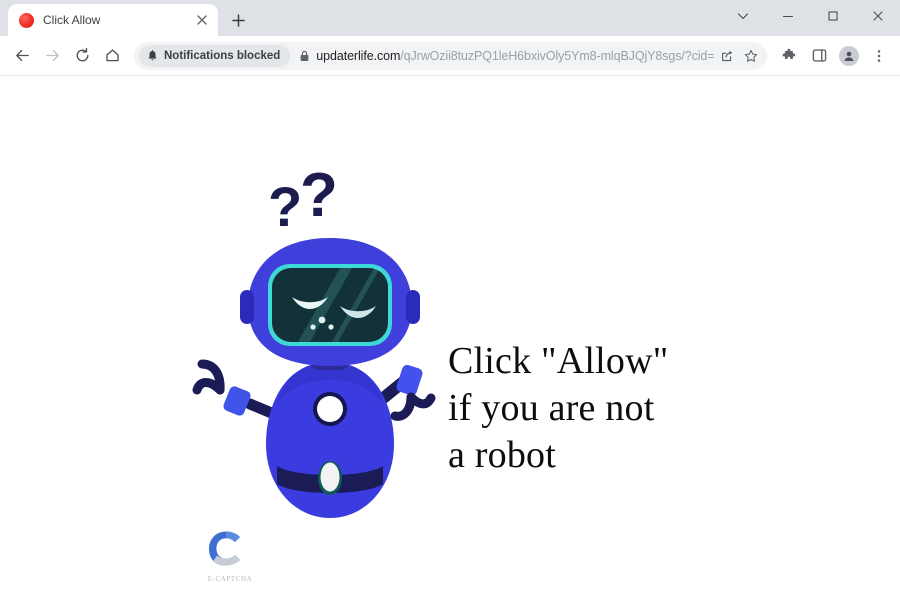  Describe the element at coordinates (877, 16) in the screenshot. I see `close-window-button` at that location.